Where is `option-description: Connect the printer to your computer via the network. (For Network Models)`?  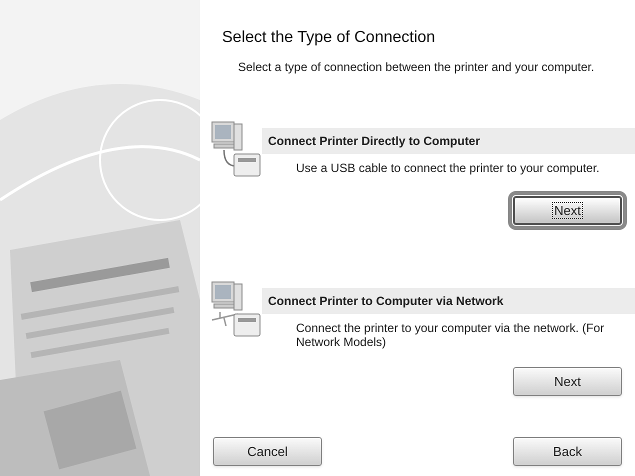
option-description: Connect the printer to your computer via the network. (For Network Models) is located at coordinates (451, 335).